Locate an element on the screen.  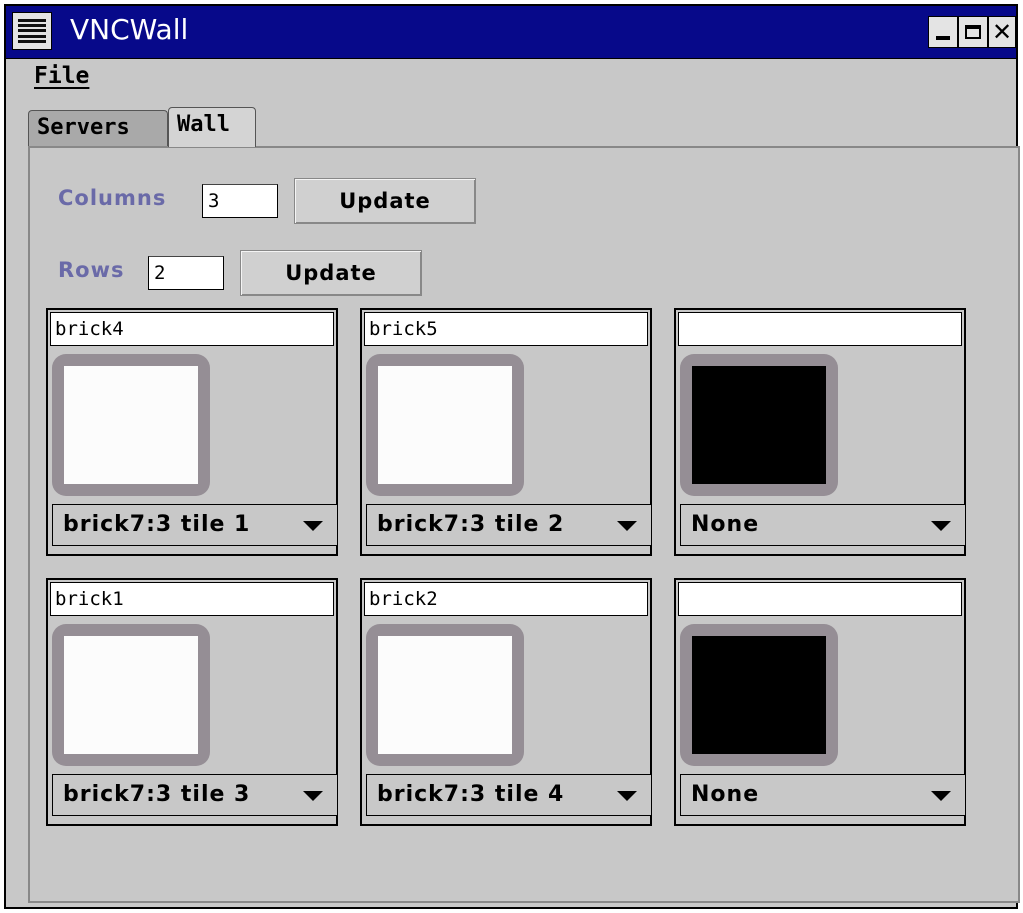
menu-file: File is located at coordinates (61, 76).